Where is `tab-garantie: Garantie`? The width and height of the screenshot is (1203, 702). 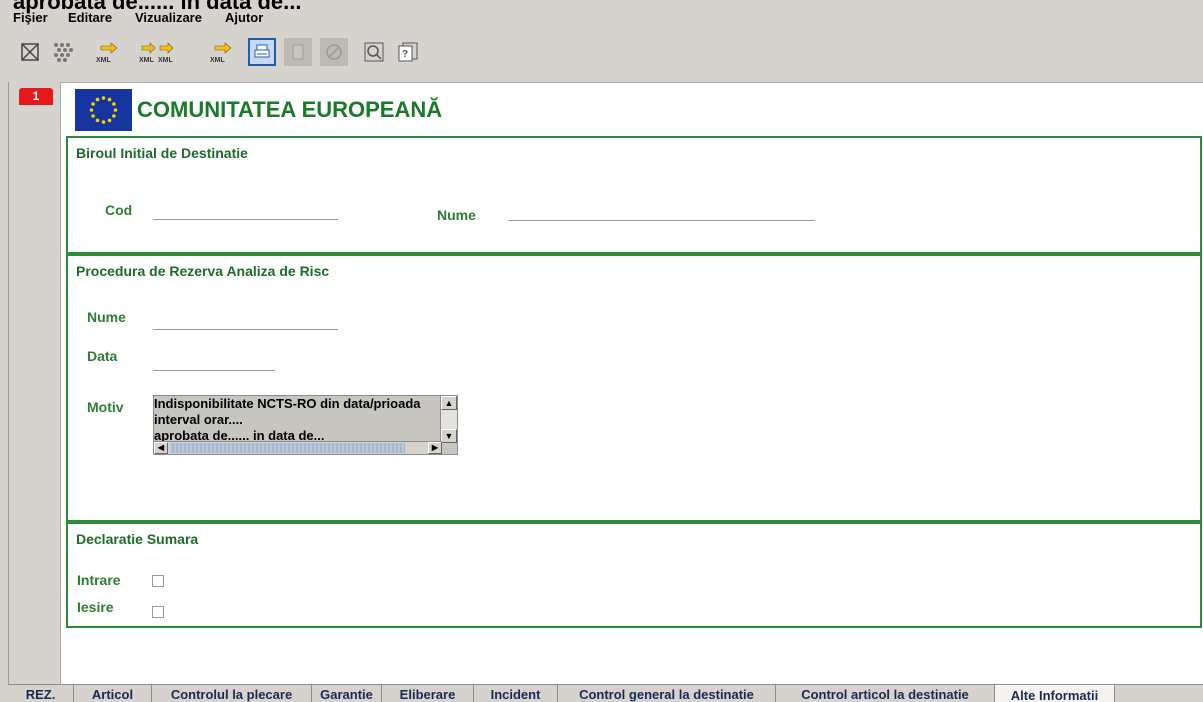
tab-garantie: Garantie is located at coordinates (347, 693).